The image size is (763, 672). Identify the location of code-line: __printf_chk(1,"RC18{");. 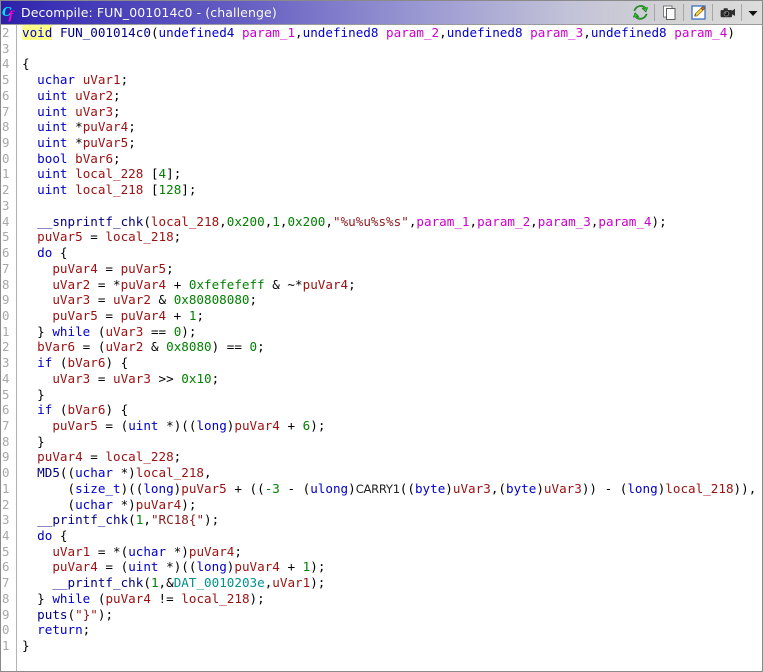
(389, 520).